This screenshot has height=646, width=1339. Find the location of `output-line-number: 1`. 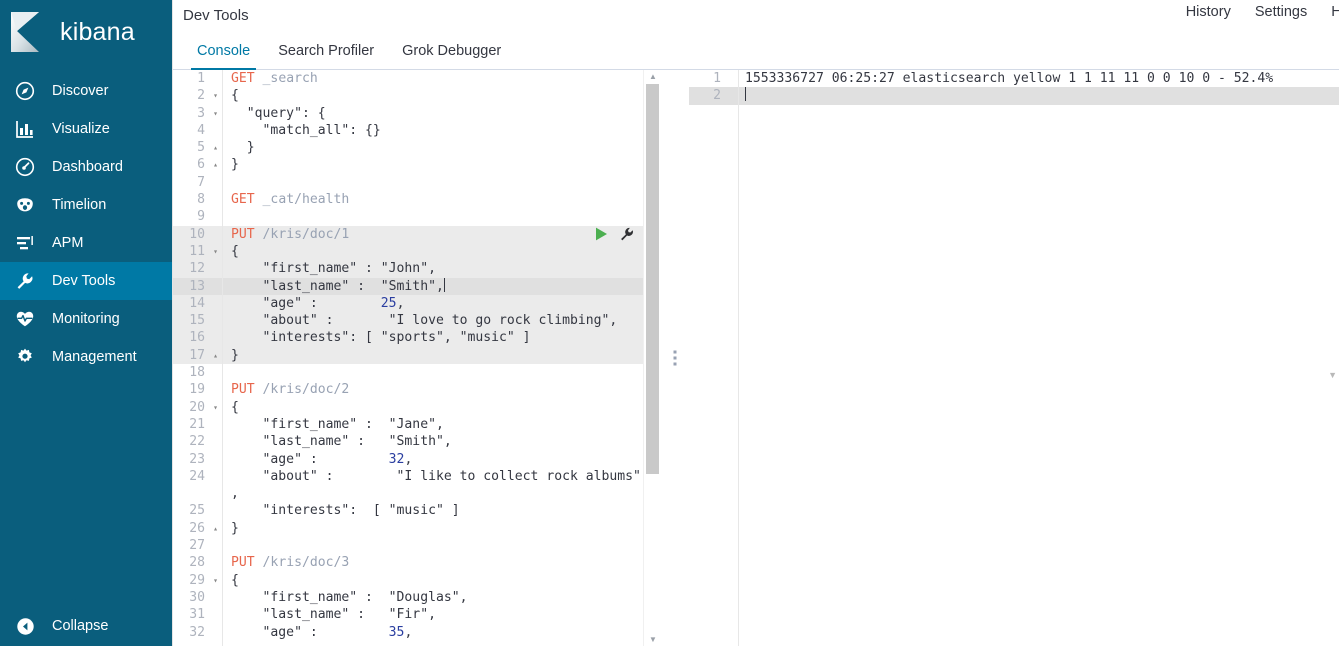

output-line-number: 1 is located at coordinates (717, 78).